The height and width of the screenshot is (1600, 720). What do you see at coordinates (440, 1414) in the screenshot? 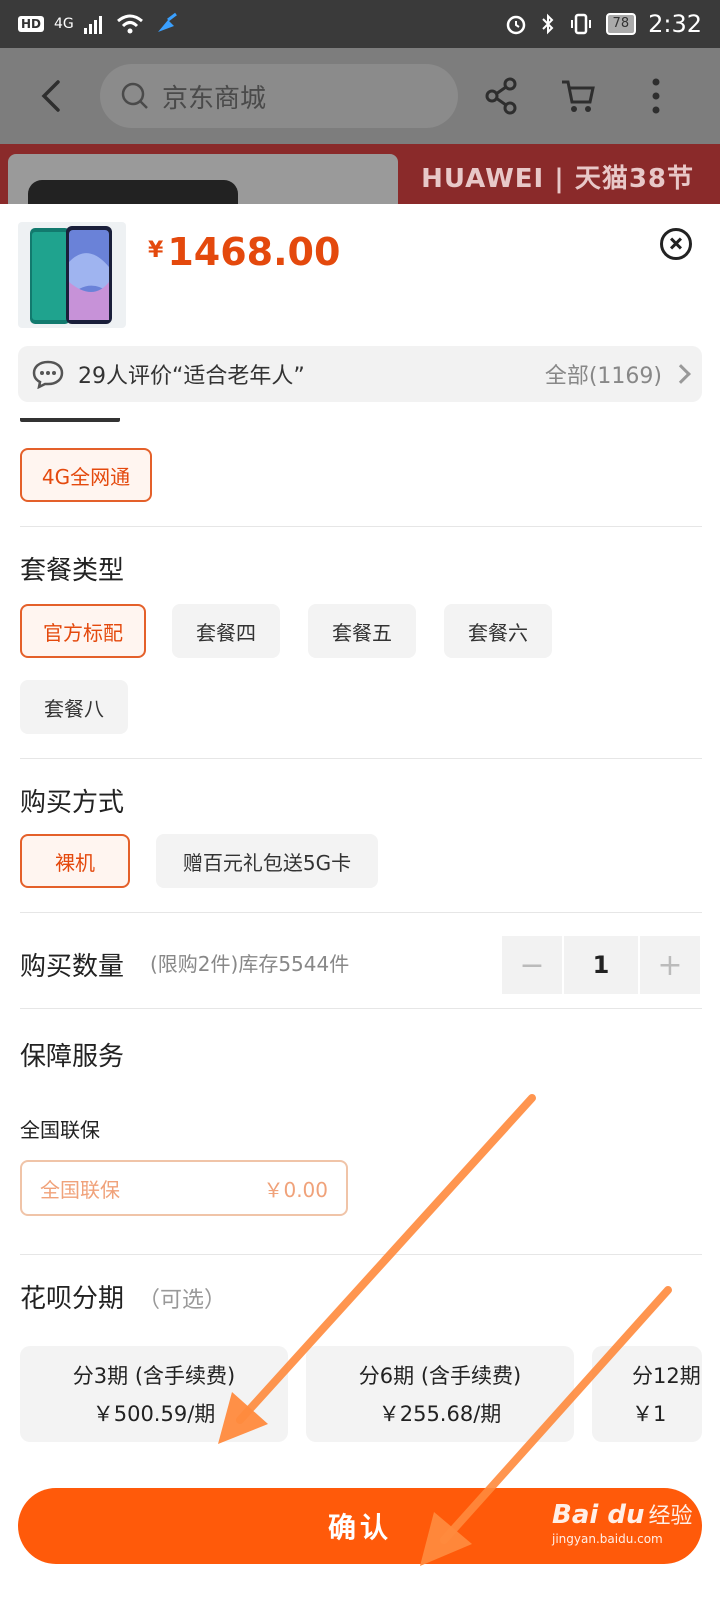
I see `installment-amount: ￥255.68/期` at bounding box center [440, 1414].